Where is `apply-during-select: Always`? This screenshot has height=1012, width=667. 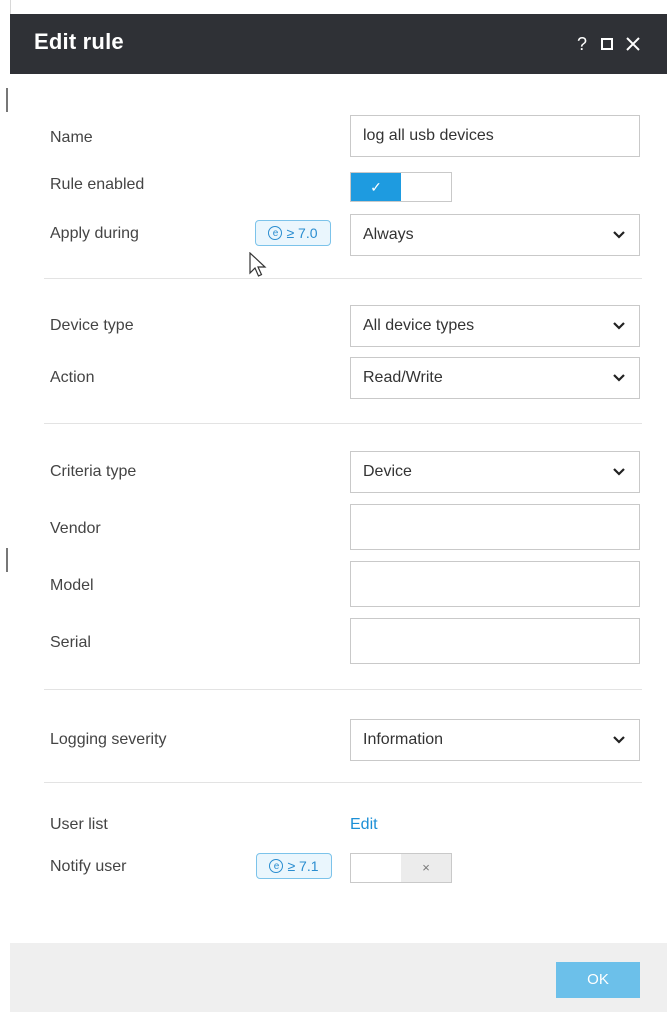
apply-during-select: Always is located at coordinates (495, 235).